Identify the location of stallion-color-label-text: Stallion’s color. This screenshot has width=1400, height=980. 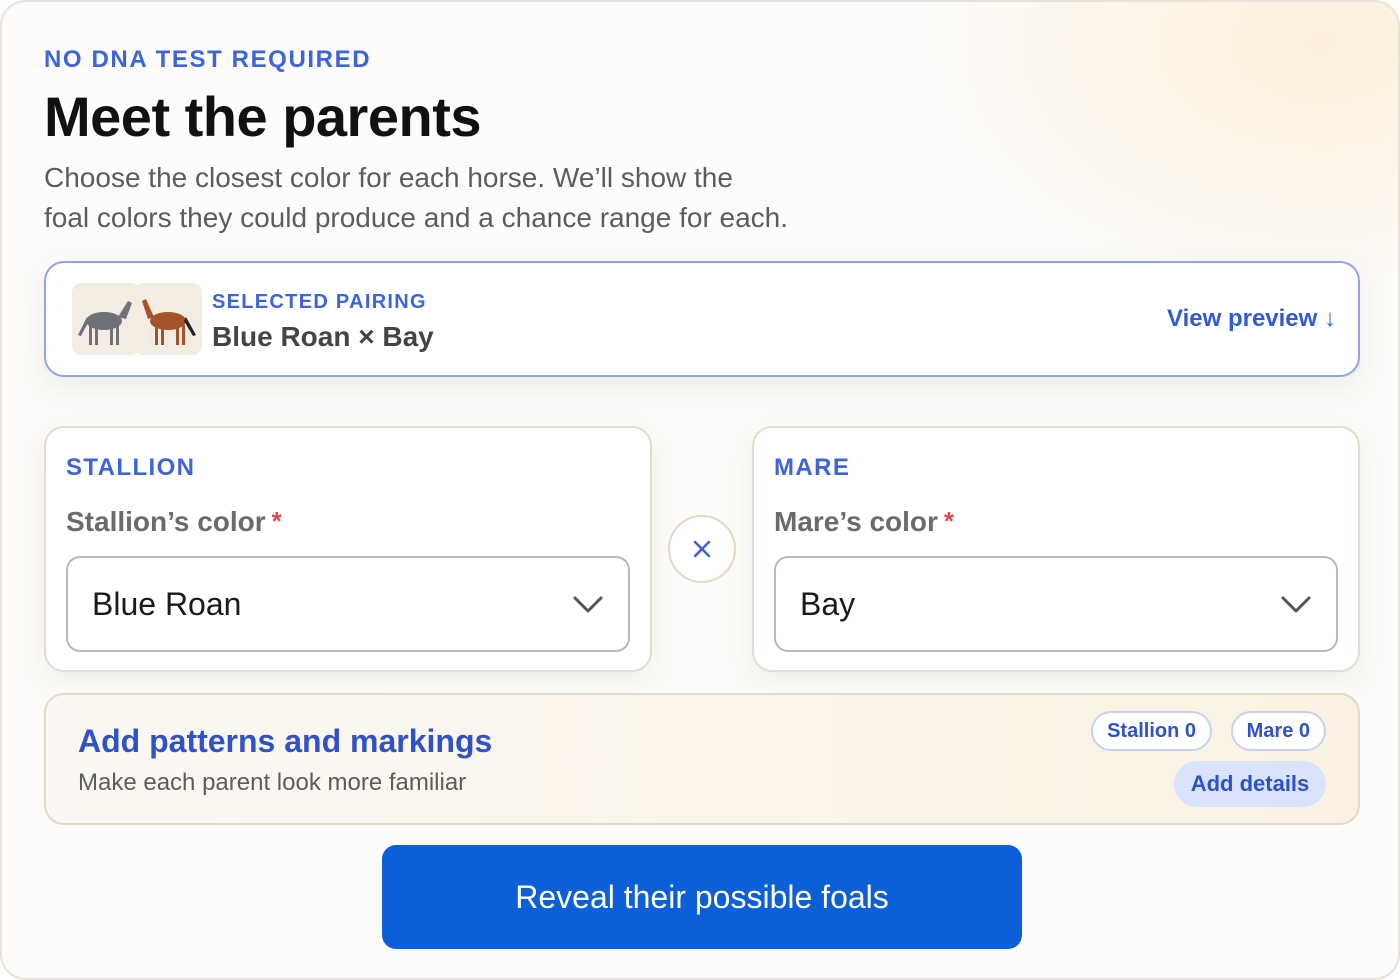
(166, 521).